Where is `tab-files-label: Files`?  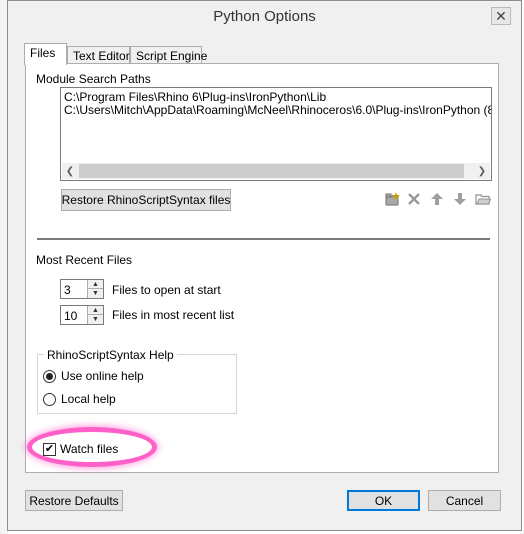 tab-files-label: Files is located at coordinates (43, 53).